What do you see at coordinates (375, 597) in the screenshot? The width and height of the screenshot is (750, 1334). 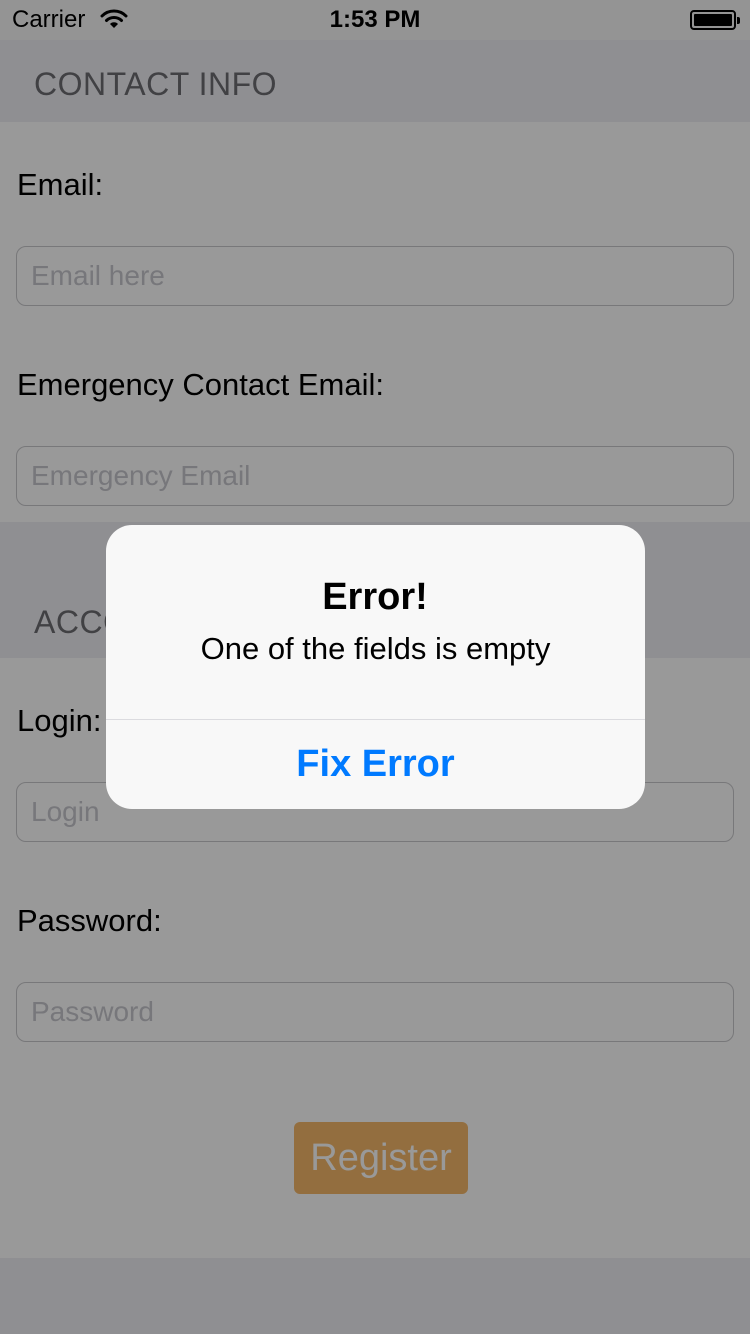 I see `alert-title: Error!` at bounding box center [375, 597].